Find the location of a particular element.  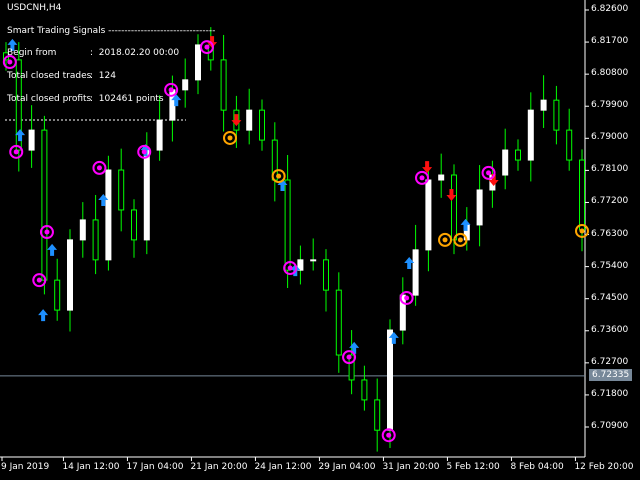

price-tick-label: 6.79000 is located at coordinates (610, 137).